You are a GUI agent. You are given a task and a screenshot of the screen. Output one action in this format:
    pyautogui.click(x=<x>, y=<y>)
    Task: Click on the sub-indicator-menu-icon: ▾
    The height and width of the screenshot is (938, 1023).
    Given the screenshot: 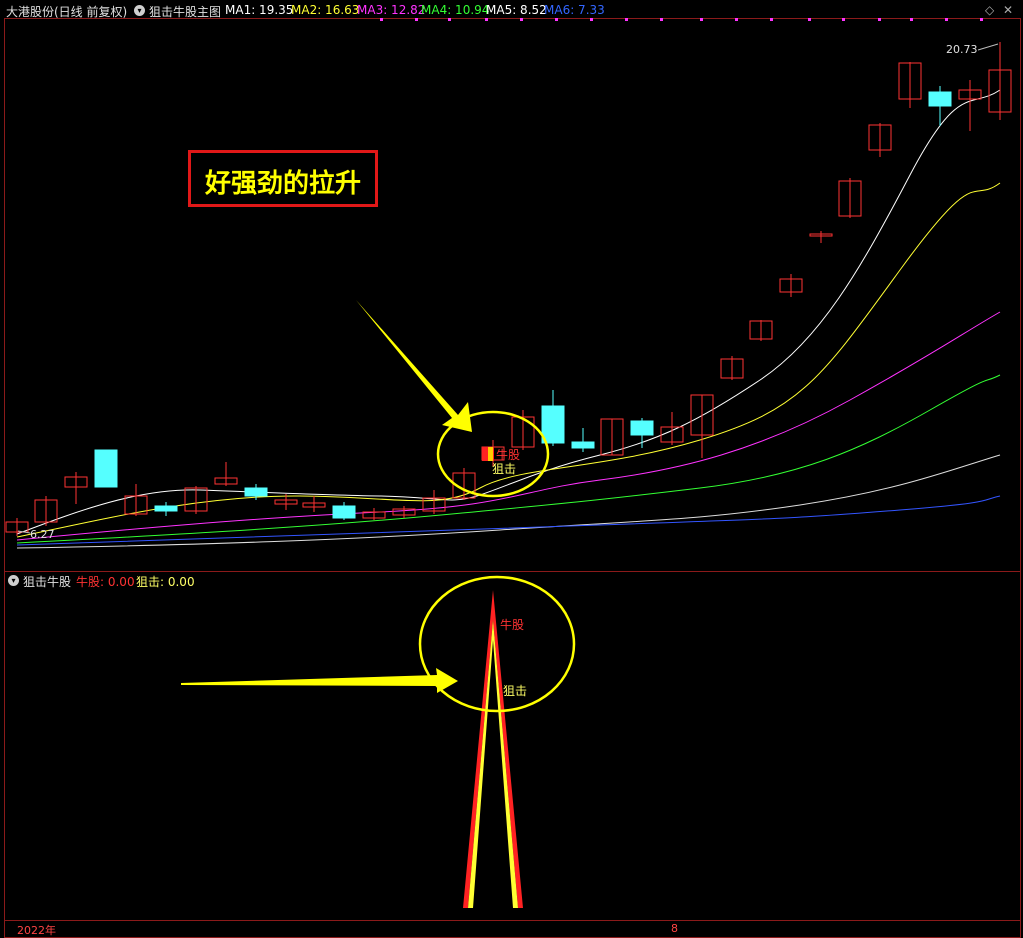 What is the action you would take?
    pyautogui.click(x=13, y=580)
    